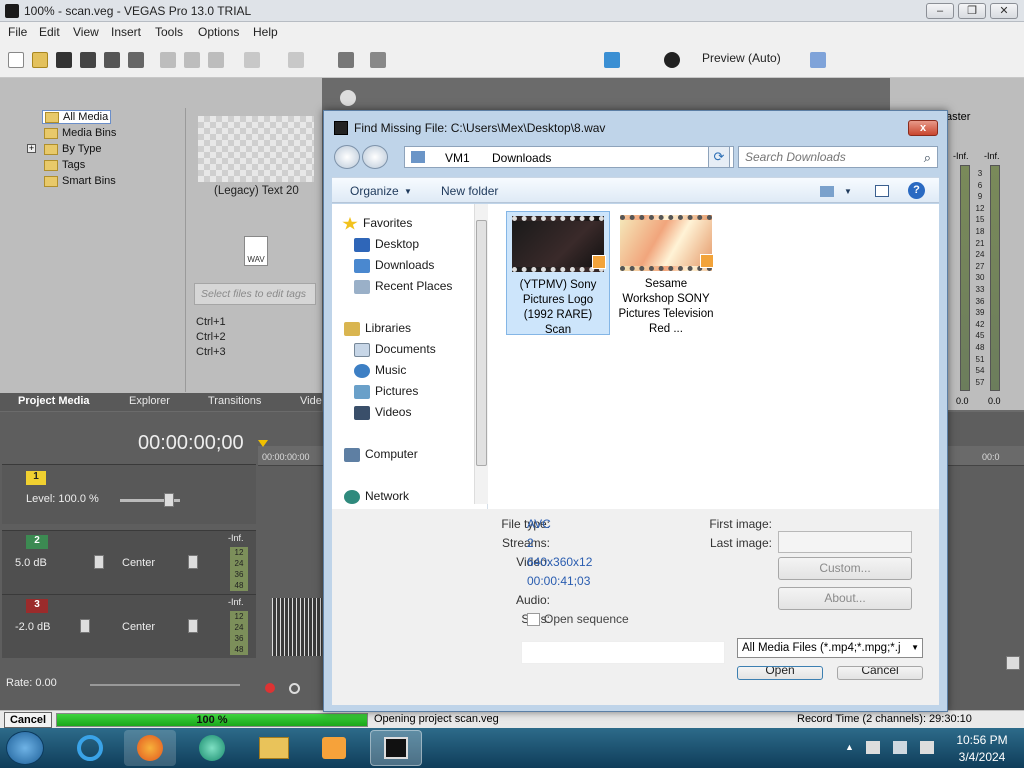 Image resolution: width=1024 pixels, height=768 pixels. What do you see at coordinates (294, 688) in the screenshot?
I see `loop-icon` at bounding box center [294, 688].